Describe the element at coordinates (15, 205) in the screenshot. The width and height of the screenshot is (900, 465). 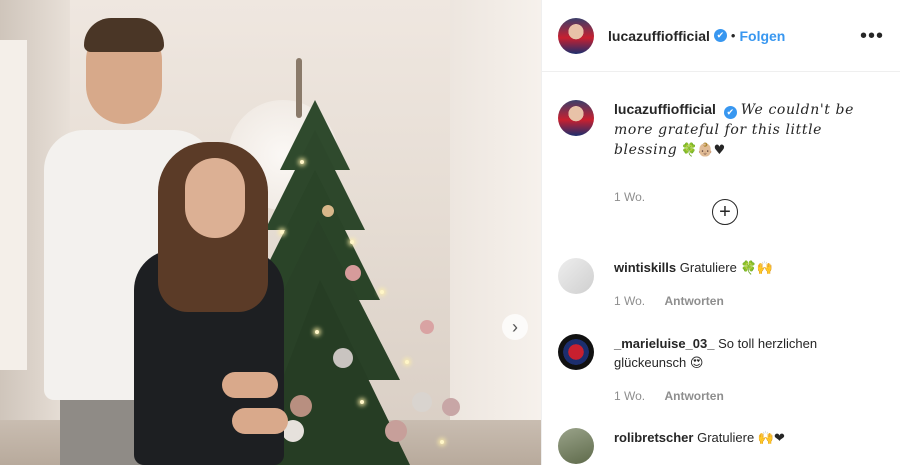
I see `photo-window` at that location.